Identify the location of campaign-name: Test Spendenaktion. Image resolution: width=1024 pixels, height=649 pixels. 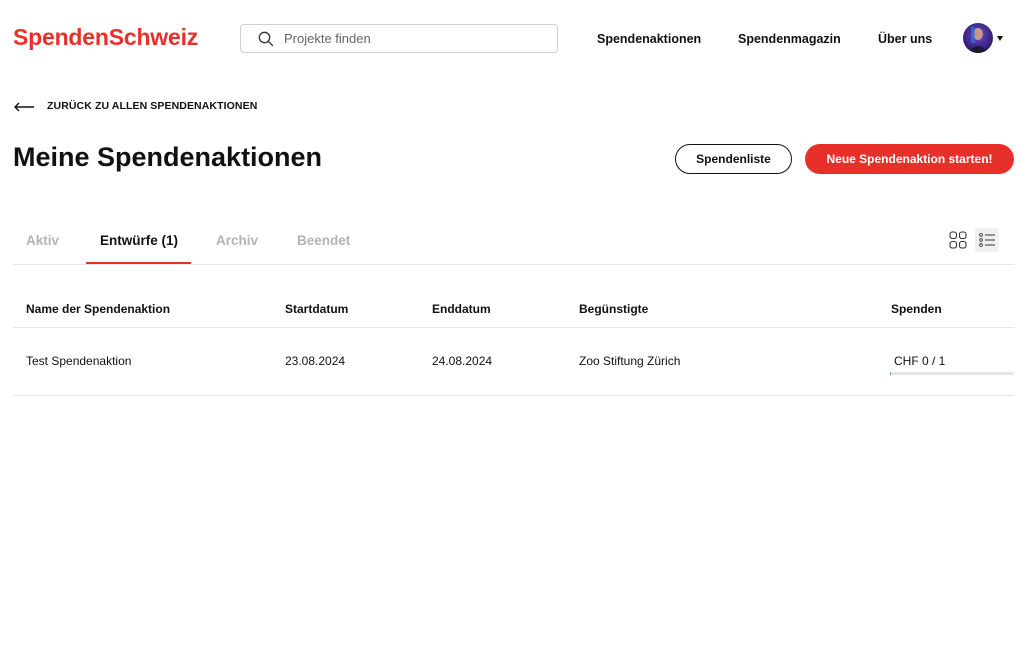
(78, 361).